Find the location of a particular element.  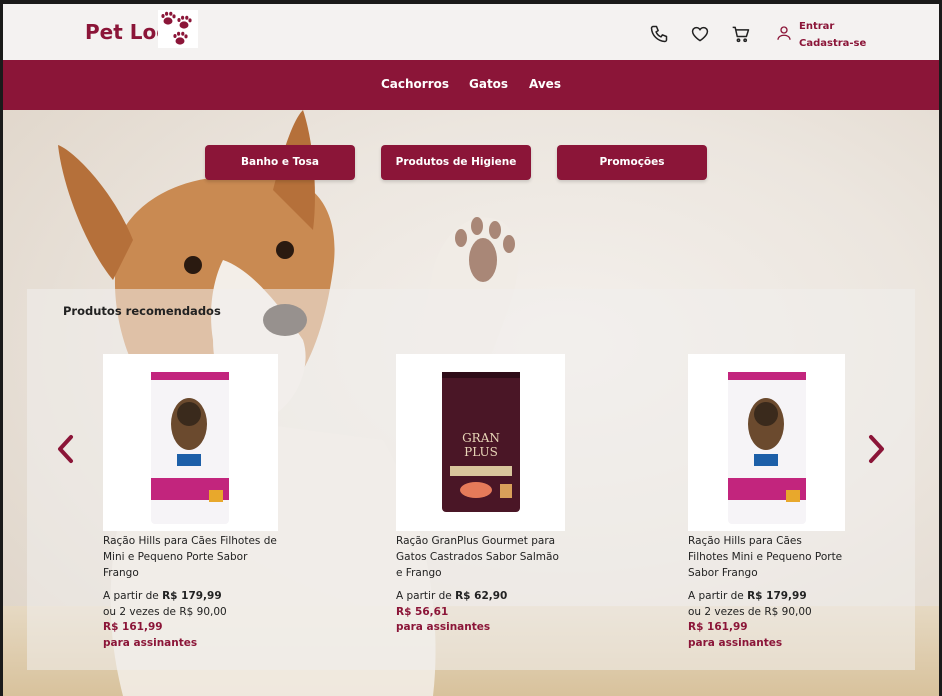

price-line: A partir de R$ 62,90 is located at coordinates (480, 597).